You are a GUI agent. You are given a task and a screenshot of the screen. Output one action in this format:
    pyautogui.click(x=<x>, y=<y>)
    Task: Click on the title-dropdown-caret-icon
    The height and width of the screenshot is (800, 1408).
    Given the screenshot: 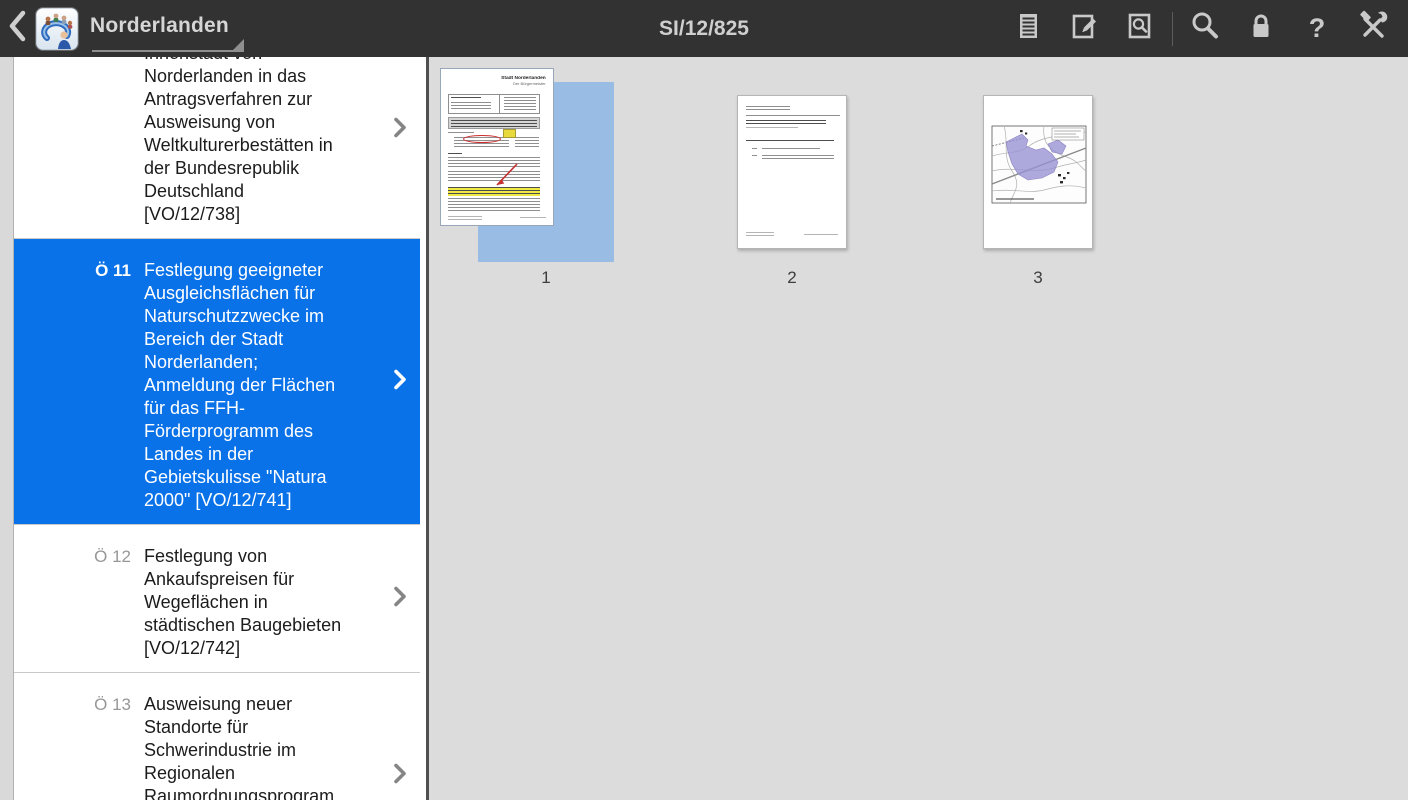 What is the action you would take?
    pyautogui.click(x=238, y=44)
    